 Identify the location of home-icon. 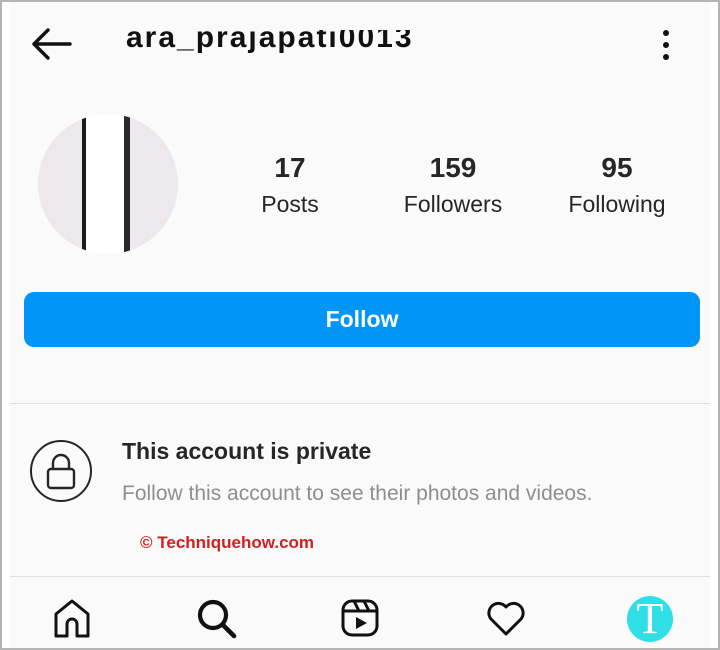
(72, 618).